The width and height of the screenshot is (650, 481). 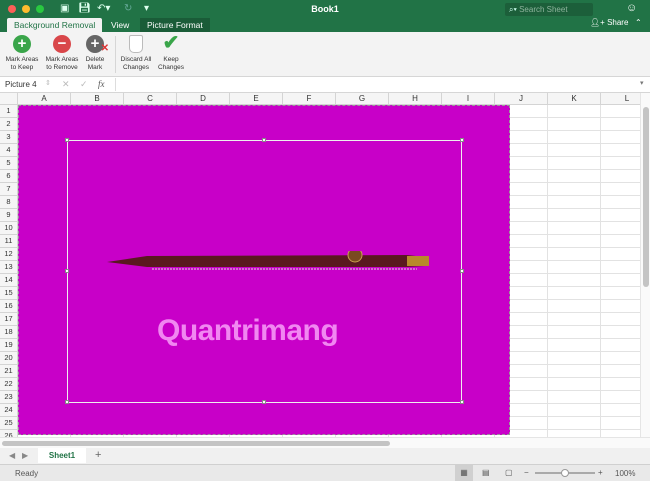 What do you see at coordinates (203, 99) in the screenshot?
I see `column-header-D: D` at bounding box center [203, 99].